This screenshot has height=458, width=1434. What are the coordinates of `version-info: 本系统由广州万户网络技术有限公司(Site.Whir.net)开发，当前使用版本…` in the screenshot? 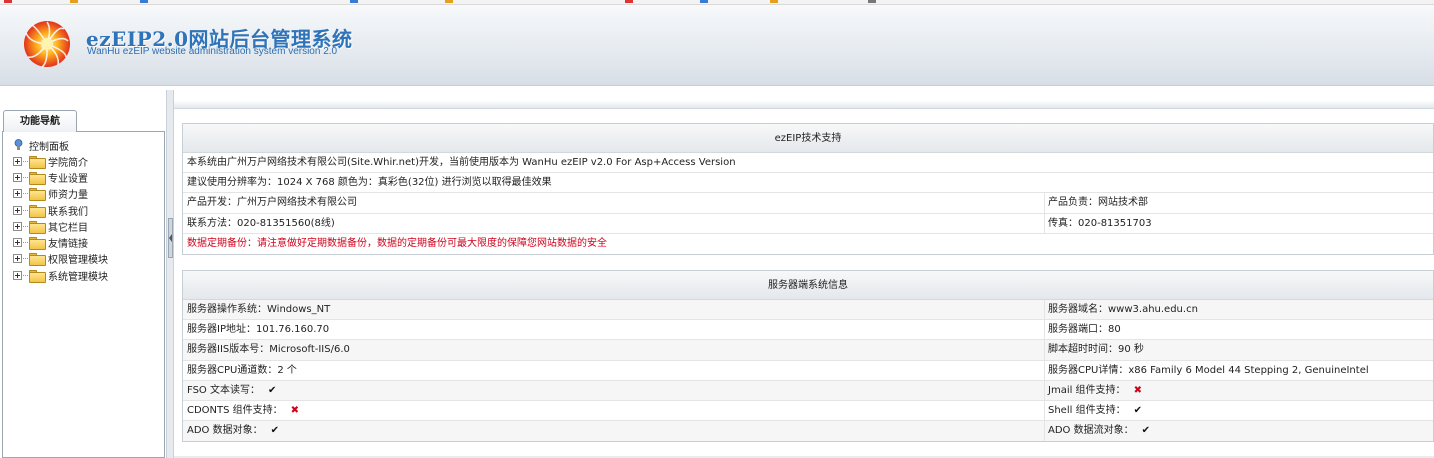 It's located at (461, 162).